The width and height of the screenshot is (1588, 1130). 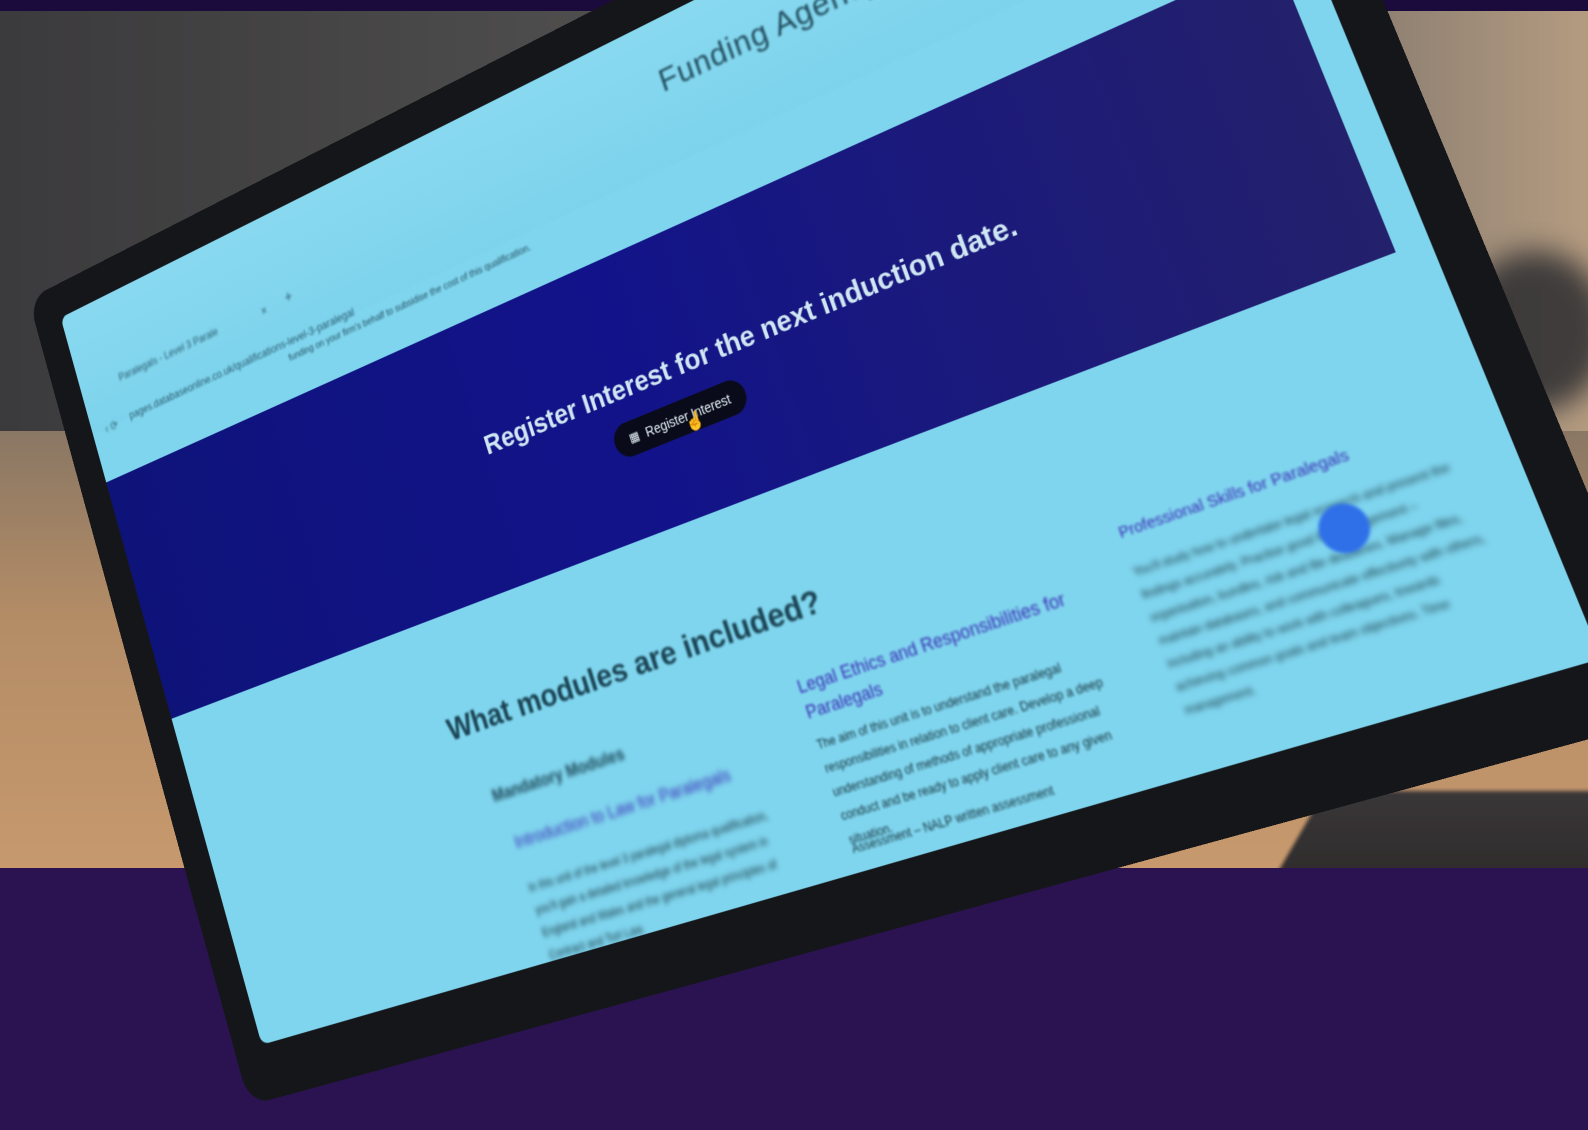 What do you see at coordinates (634, 436) in the screenshot?
I see `calendar-icon: ▦` at bounding box center [634, 436].